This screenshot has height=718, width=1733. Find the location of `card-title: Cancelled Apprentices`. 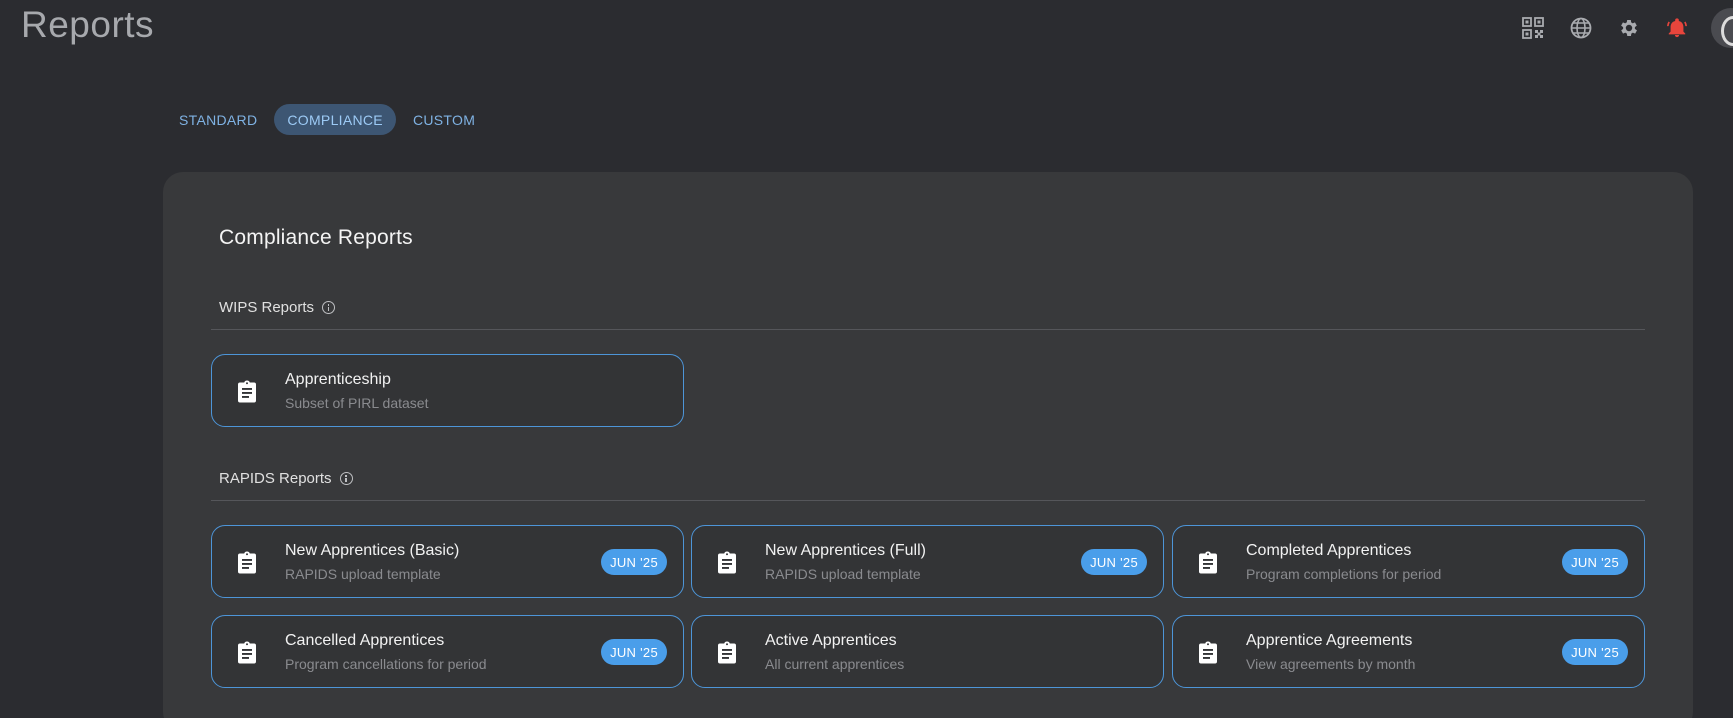

card-title: Cancelled Apprentices is located at coordinates (365, 640).